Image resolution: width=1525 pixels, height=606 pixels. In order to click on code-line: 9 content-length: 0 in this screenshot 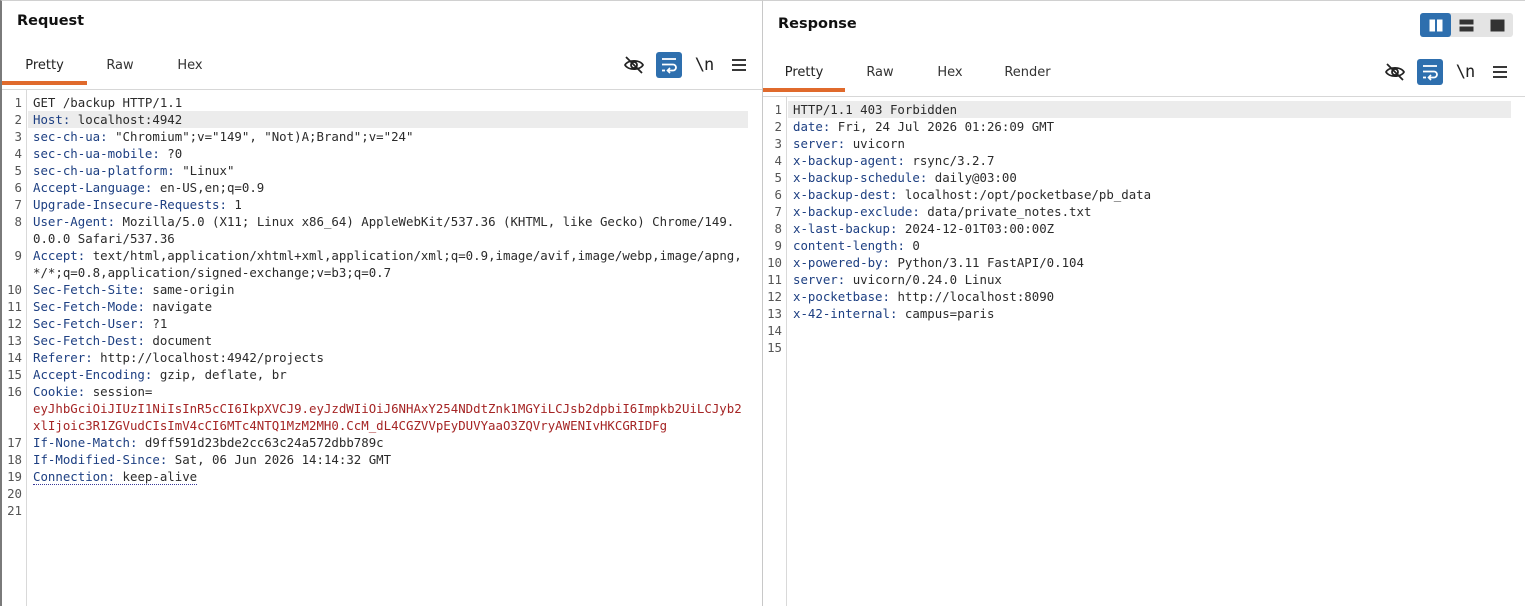, I will do `click(1144, 245)`.